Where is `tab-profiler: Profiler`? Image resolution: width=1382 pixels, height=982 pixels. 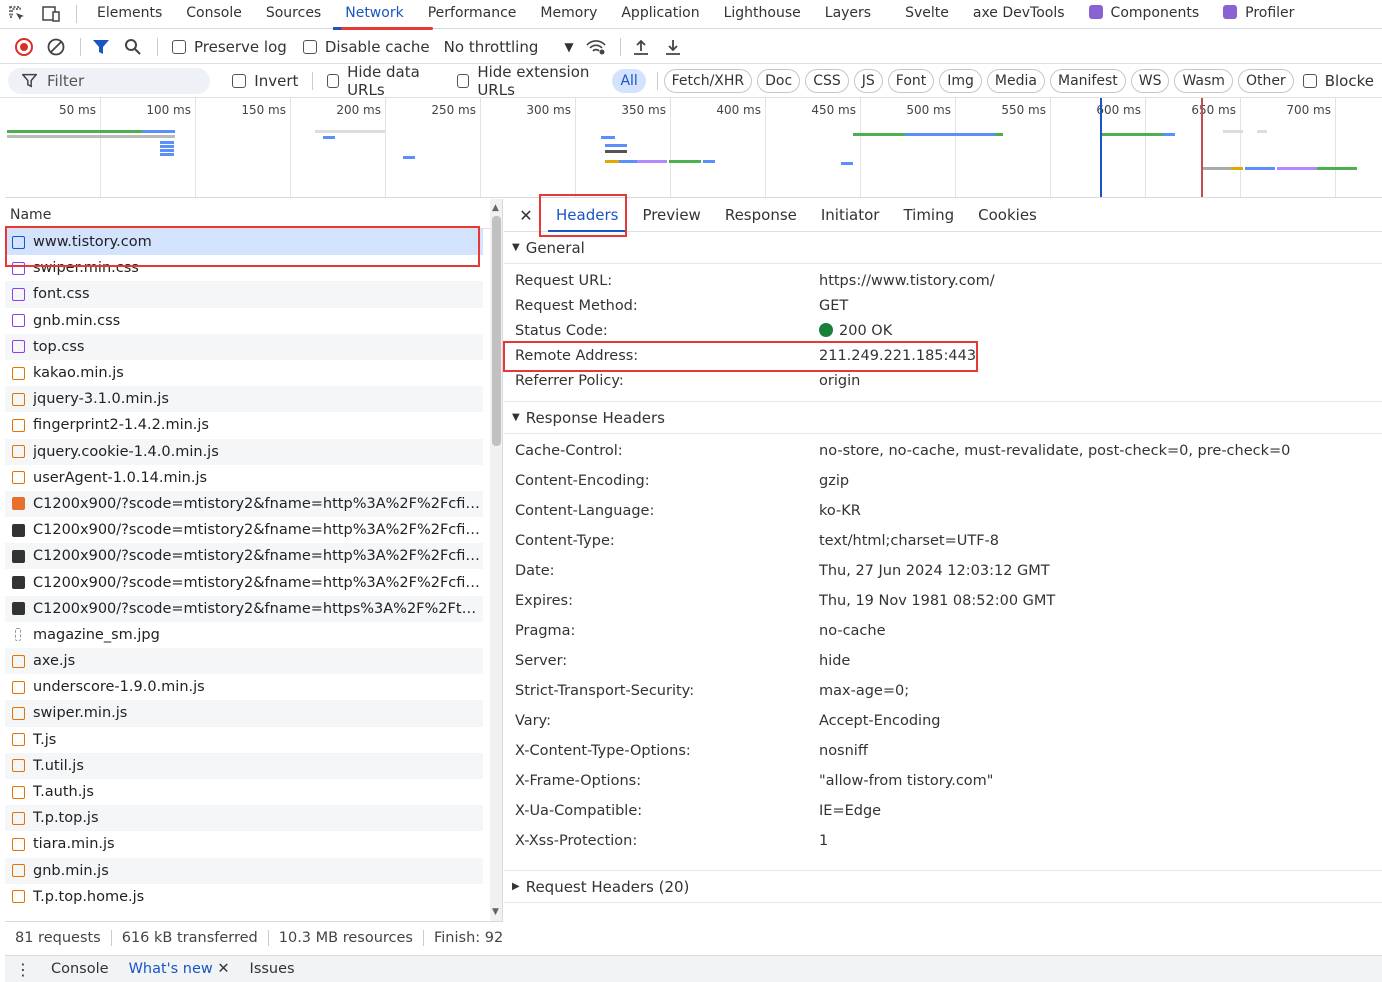
tab-profiler: Profiler is located at coordinates (1258, 14).